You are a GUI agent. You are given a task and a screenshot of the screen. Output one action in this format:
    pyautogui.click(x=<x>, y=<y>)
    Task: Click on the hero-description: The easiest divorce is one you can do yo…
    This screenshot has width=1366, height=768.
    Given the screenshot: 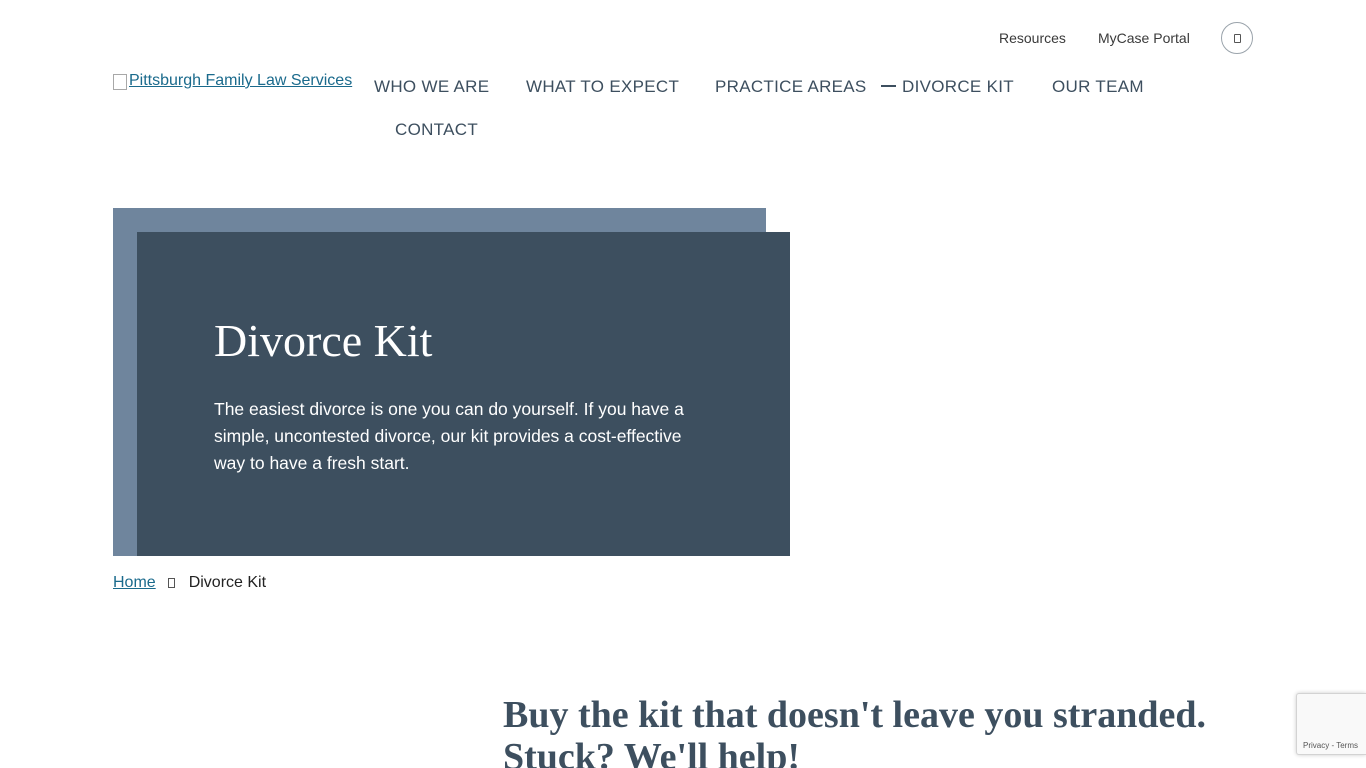 What is the action you would take?
    pyautogui.click(x=449, y=436)
    